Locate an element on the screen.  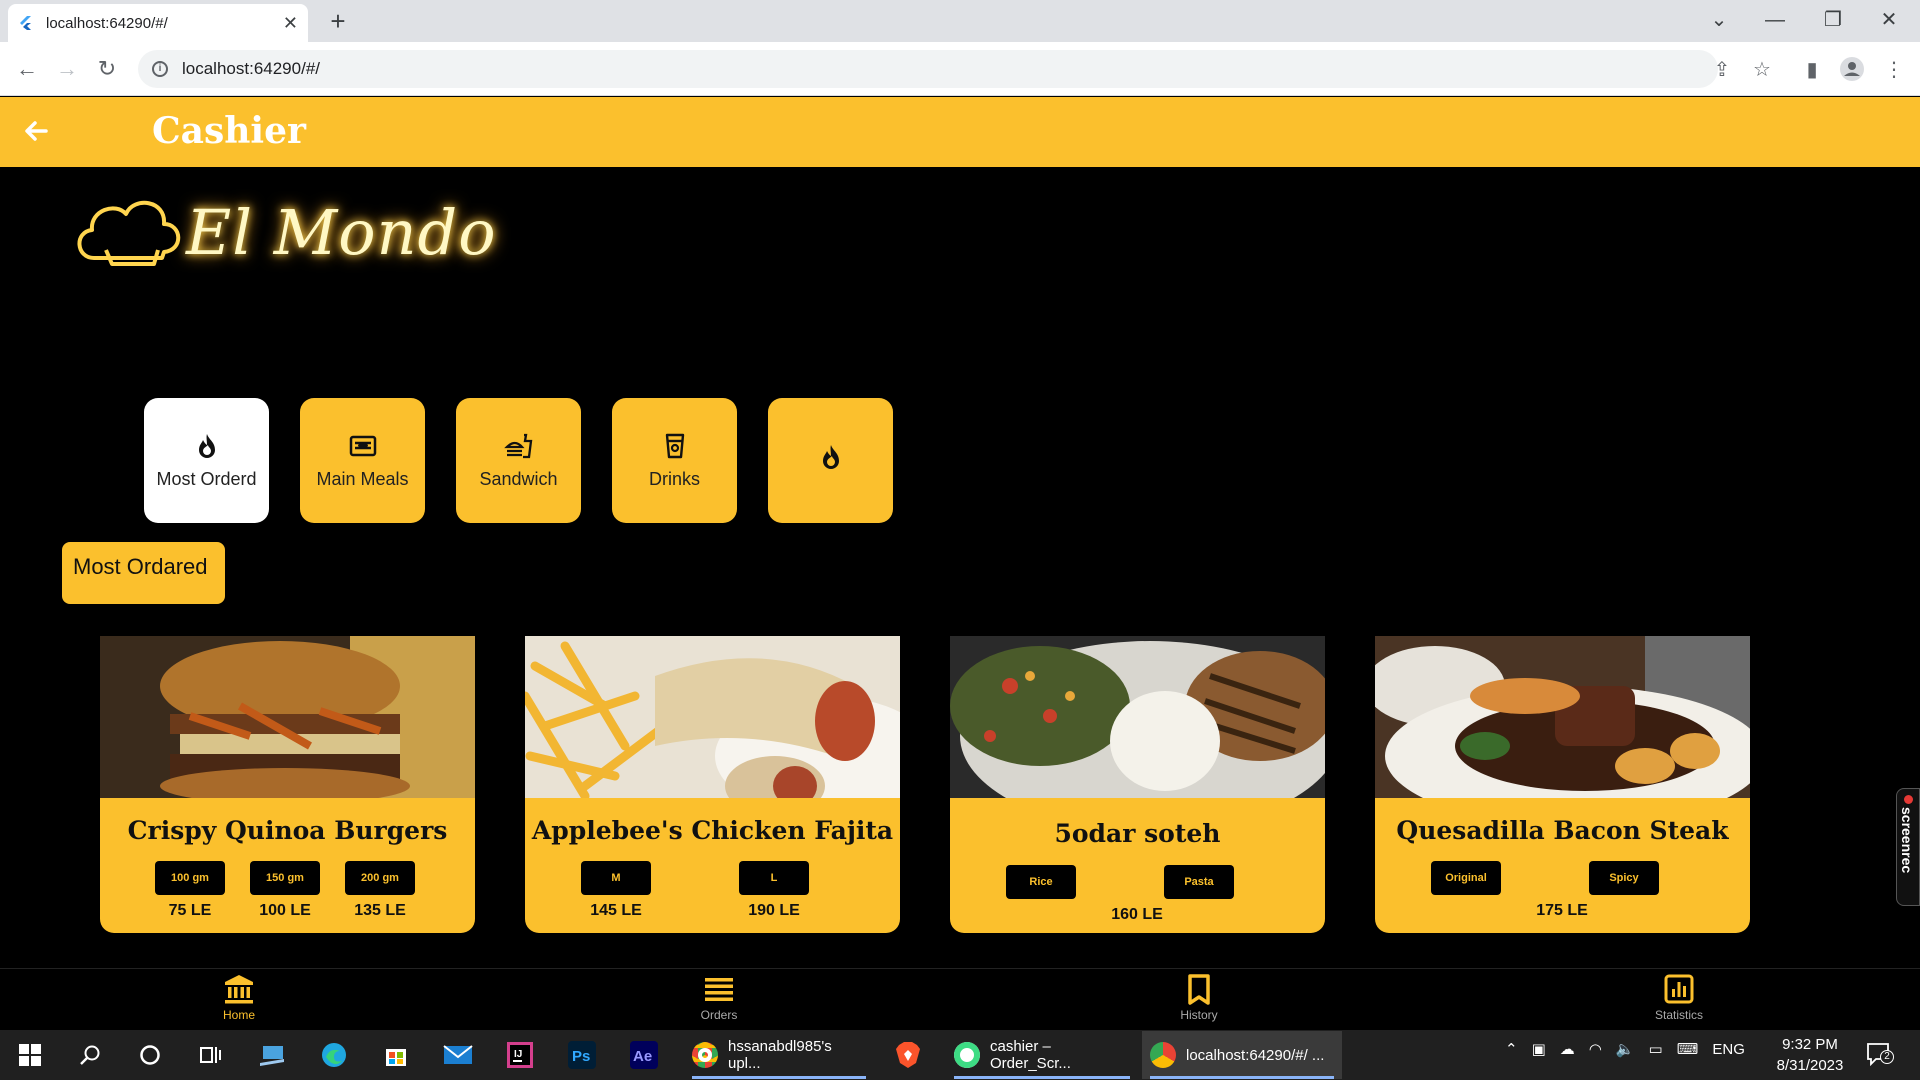
reload-button: ↻ is located at coordinates (107, 69).